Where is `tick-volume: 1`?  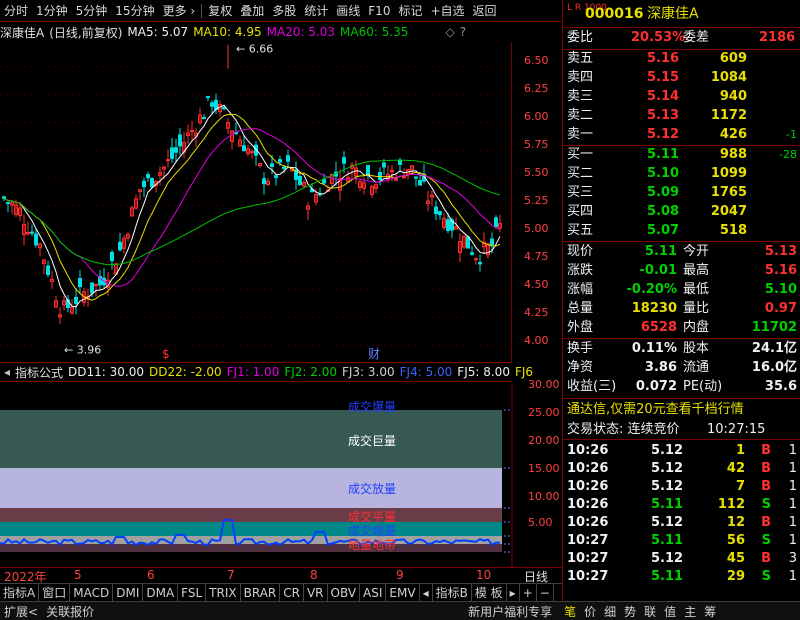 tick-volume: 1 is located at coordinates (740, 450).